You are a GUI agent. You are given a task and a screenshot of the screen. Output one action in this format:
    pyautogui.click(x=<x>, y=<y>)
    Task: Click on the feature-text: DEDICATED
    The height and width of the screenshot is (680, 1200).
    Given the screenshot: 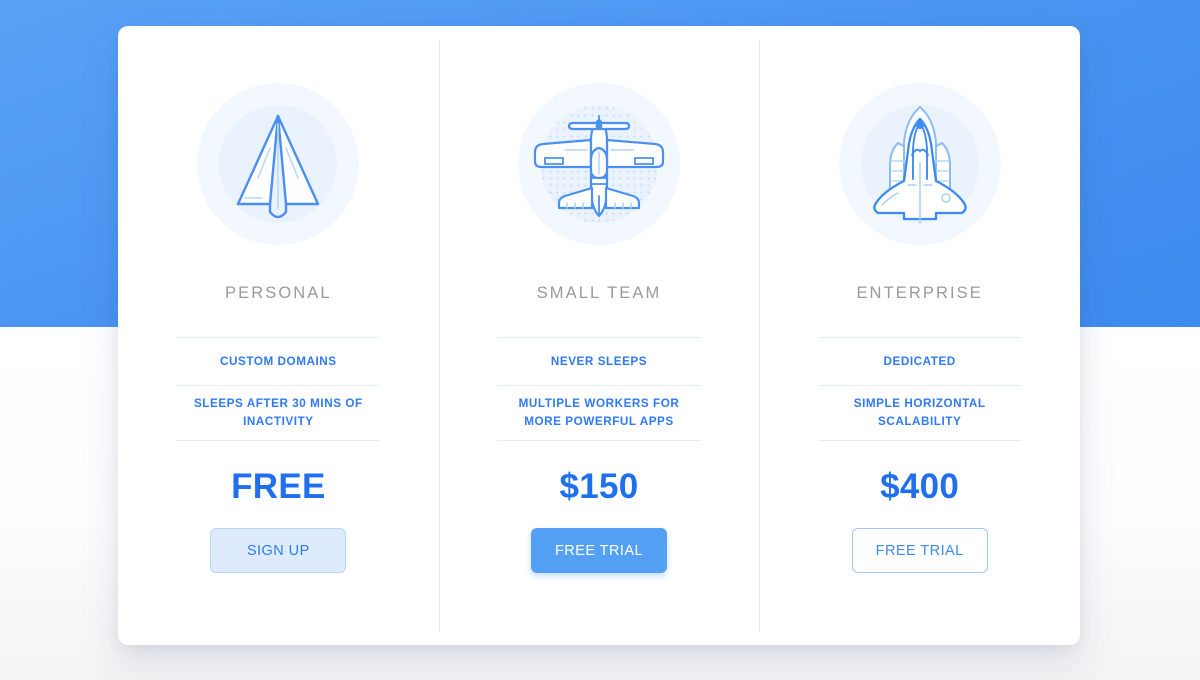 What is the action you would take?
    pyautogui.click(x=919, y=361)
    